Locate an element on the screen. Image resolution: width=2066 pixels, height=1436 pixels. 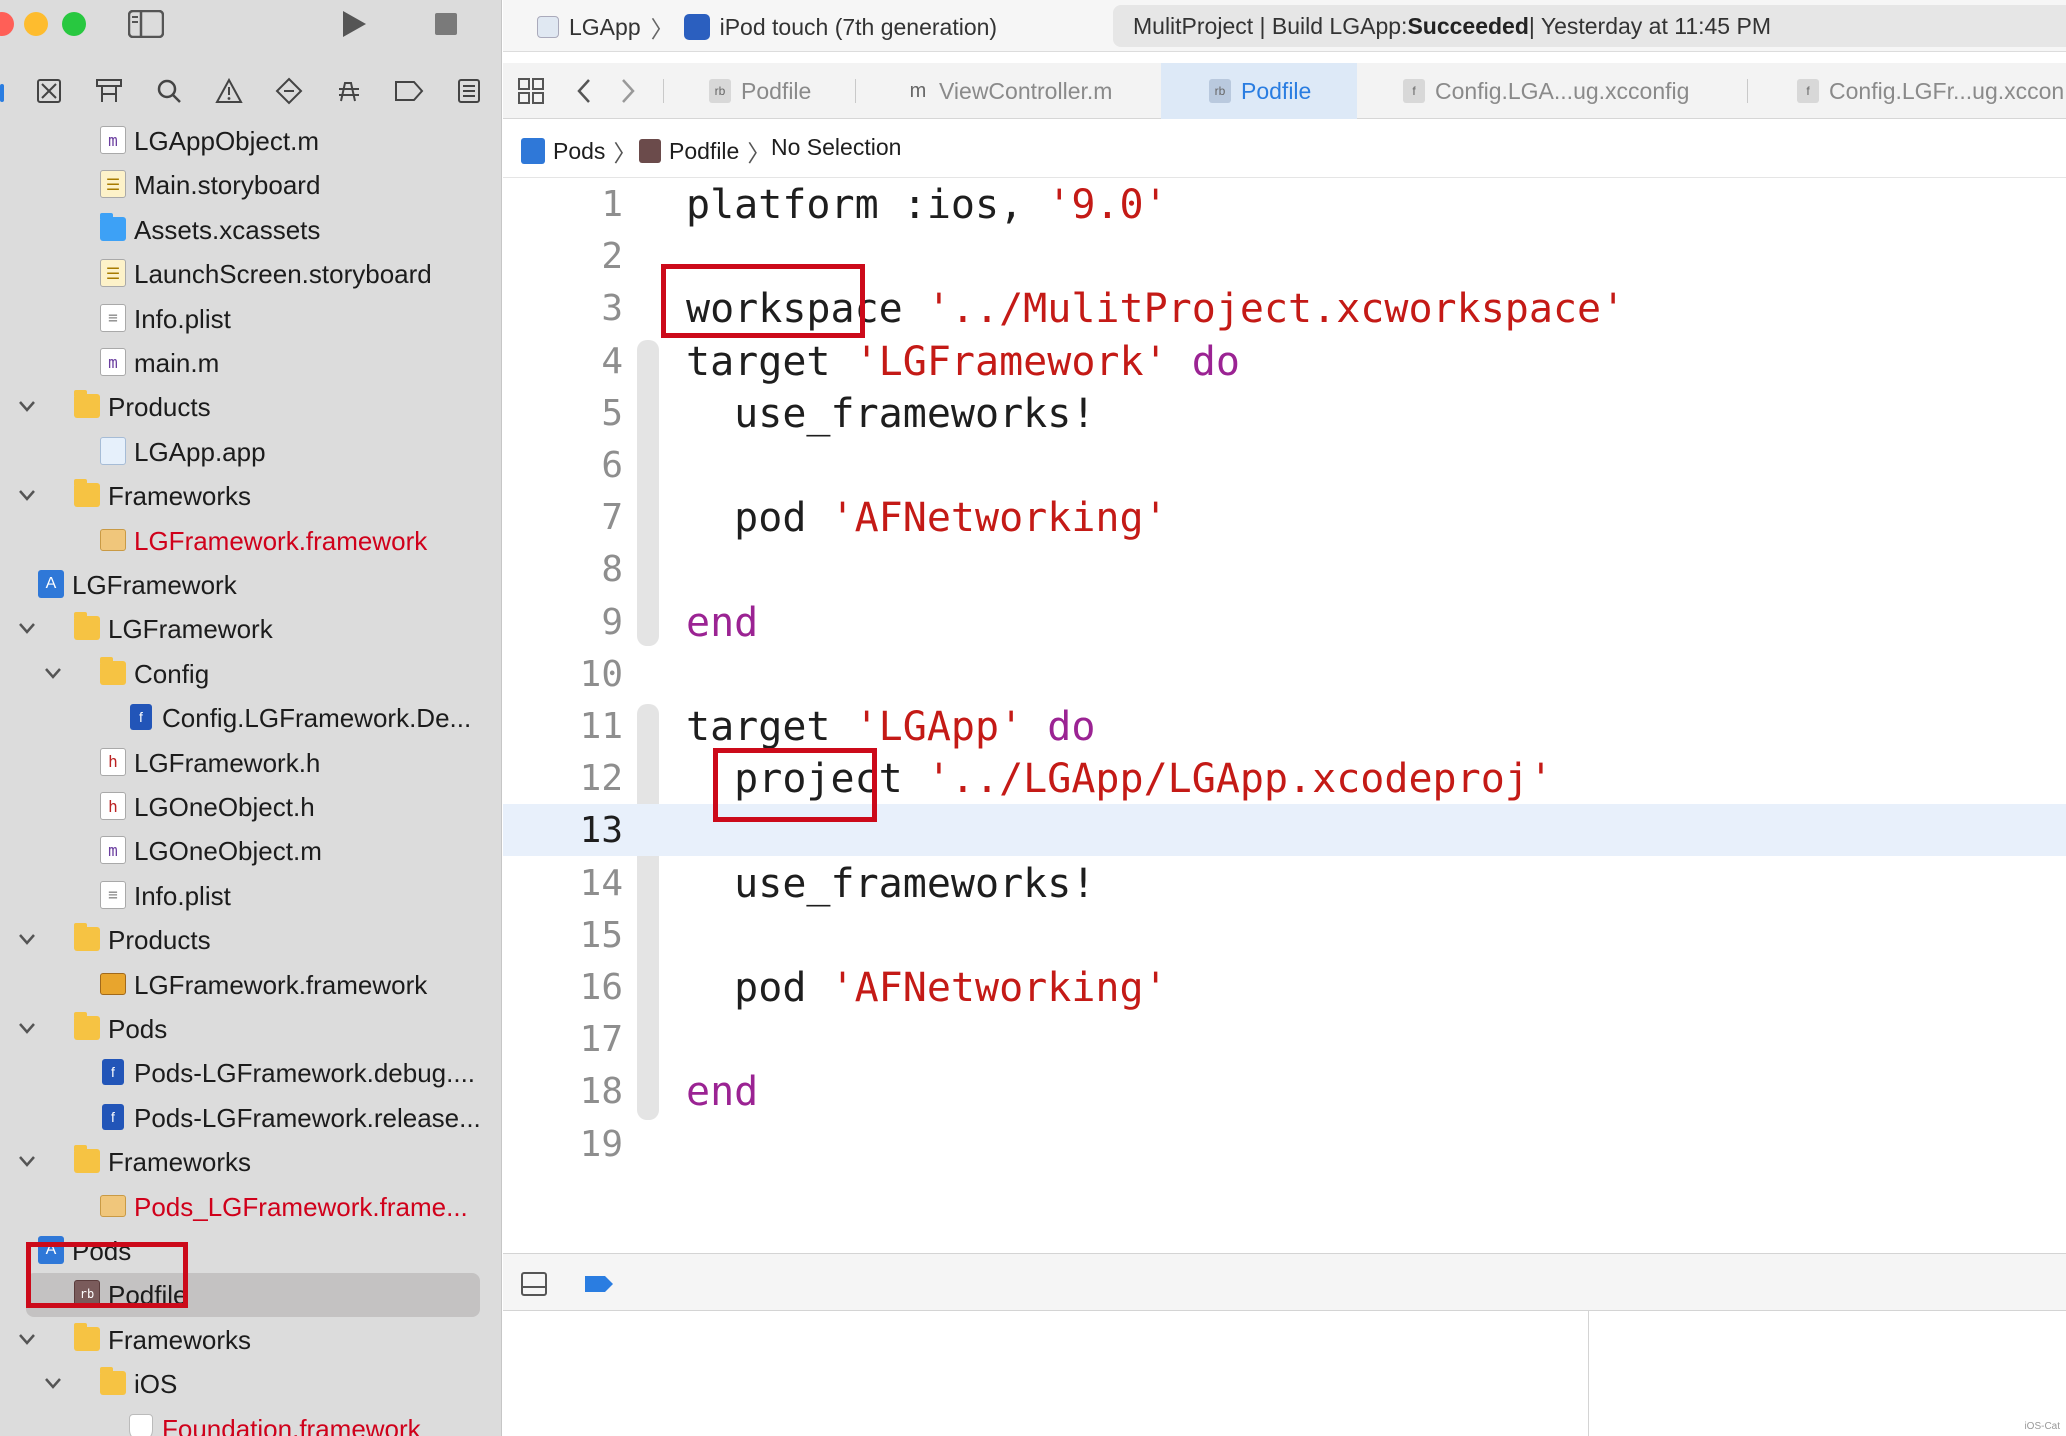
navigator-item: m LGAppObject.m is located at coordinates (250, 140).